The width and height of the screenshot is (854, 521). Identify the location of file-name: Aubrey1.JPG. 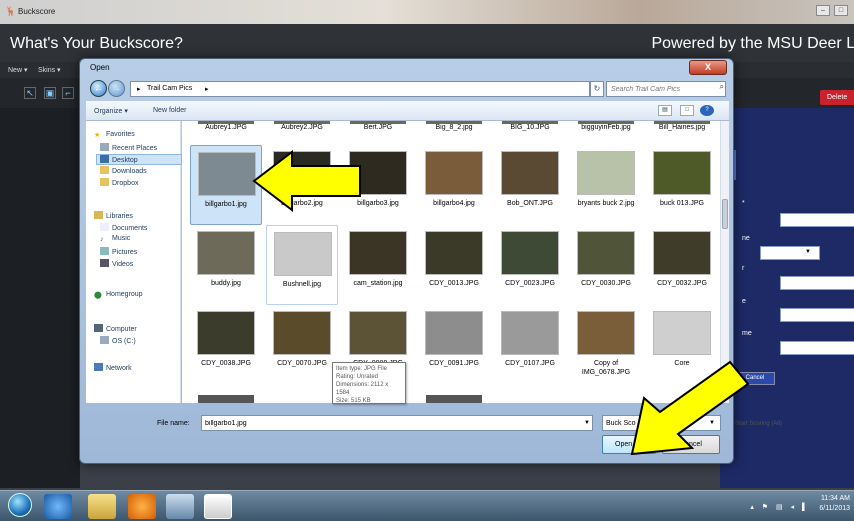
(226, 127).